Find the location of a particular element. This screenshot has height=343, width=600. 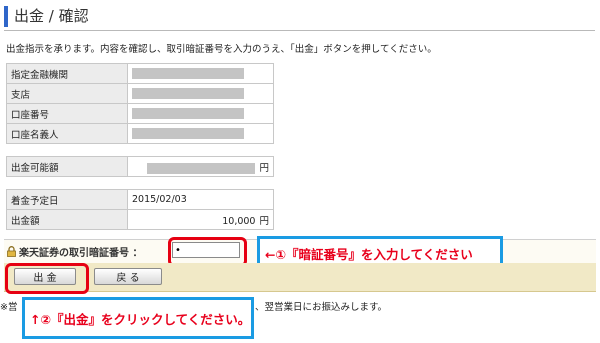

arrival-date-label: 着金予定日 is located at coordinates (67, 199).